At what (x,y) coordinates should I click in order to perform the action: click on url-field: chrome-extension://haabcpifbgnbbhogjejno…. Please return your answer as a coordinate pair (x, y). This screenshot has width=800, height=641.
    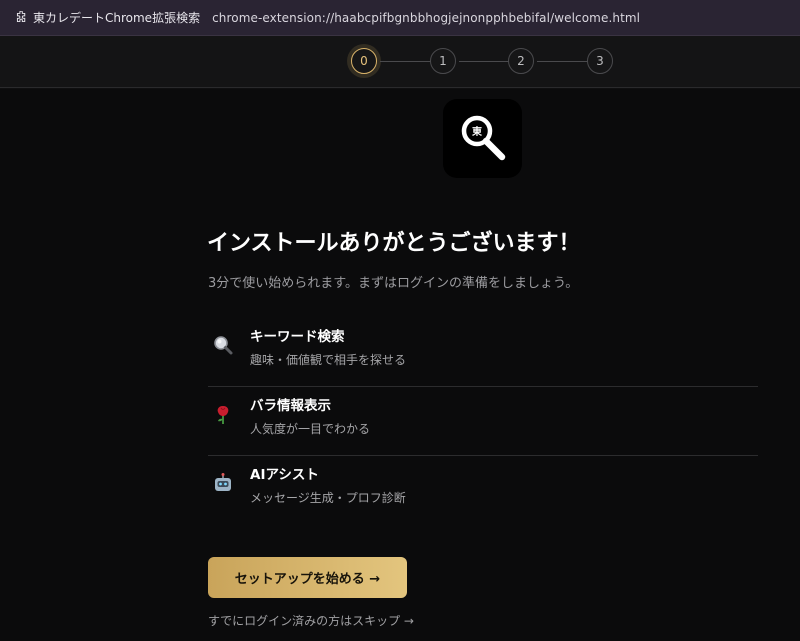
    Looking at the image, I should click on (426, 18).